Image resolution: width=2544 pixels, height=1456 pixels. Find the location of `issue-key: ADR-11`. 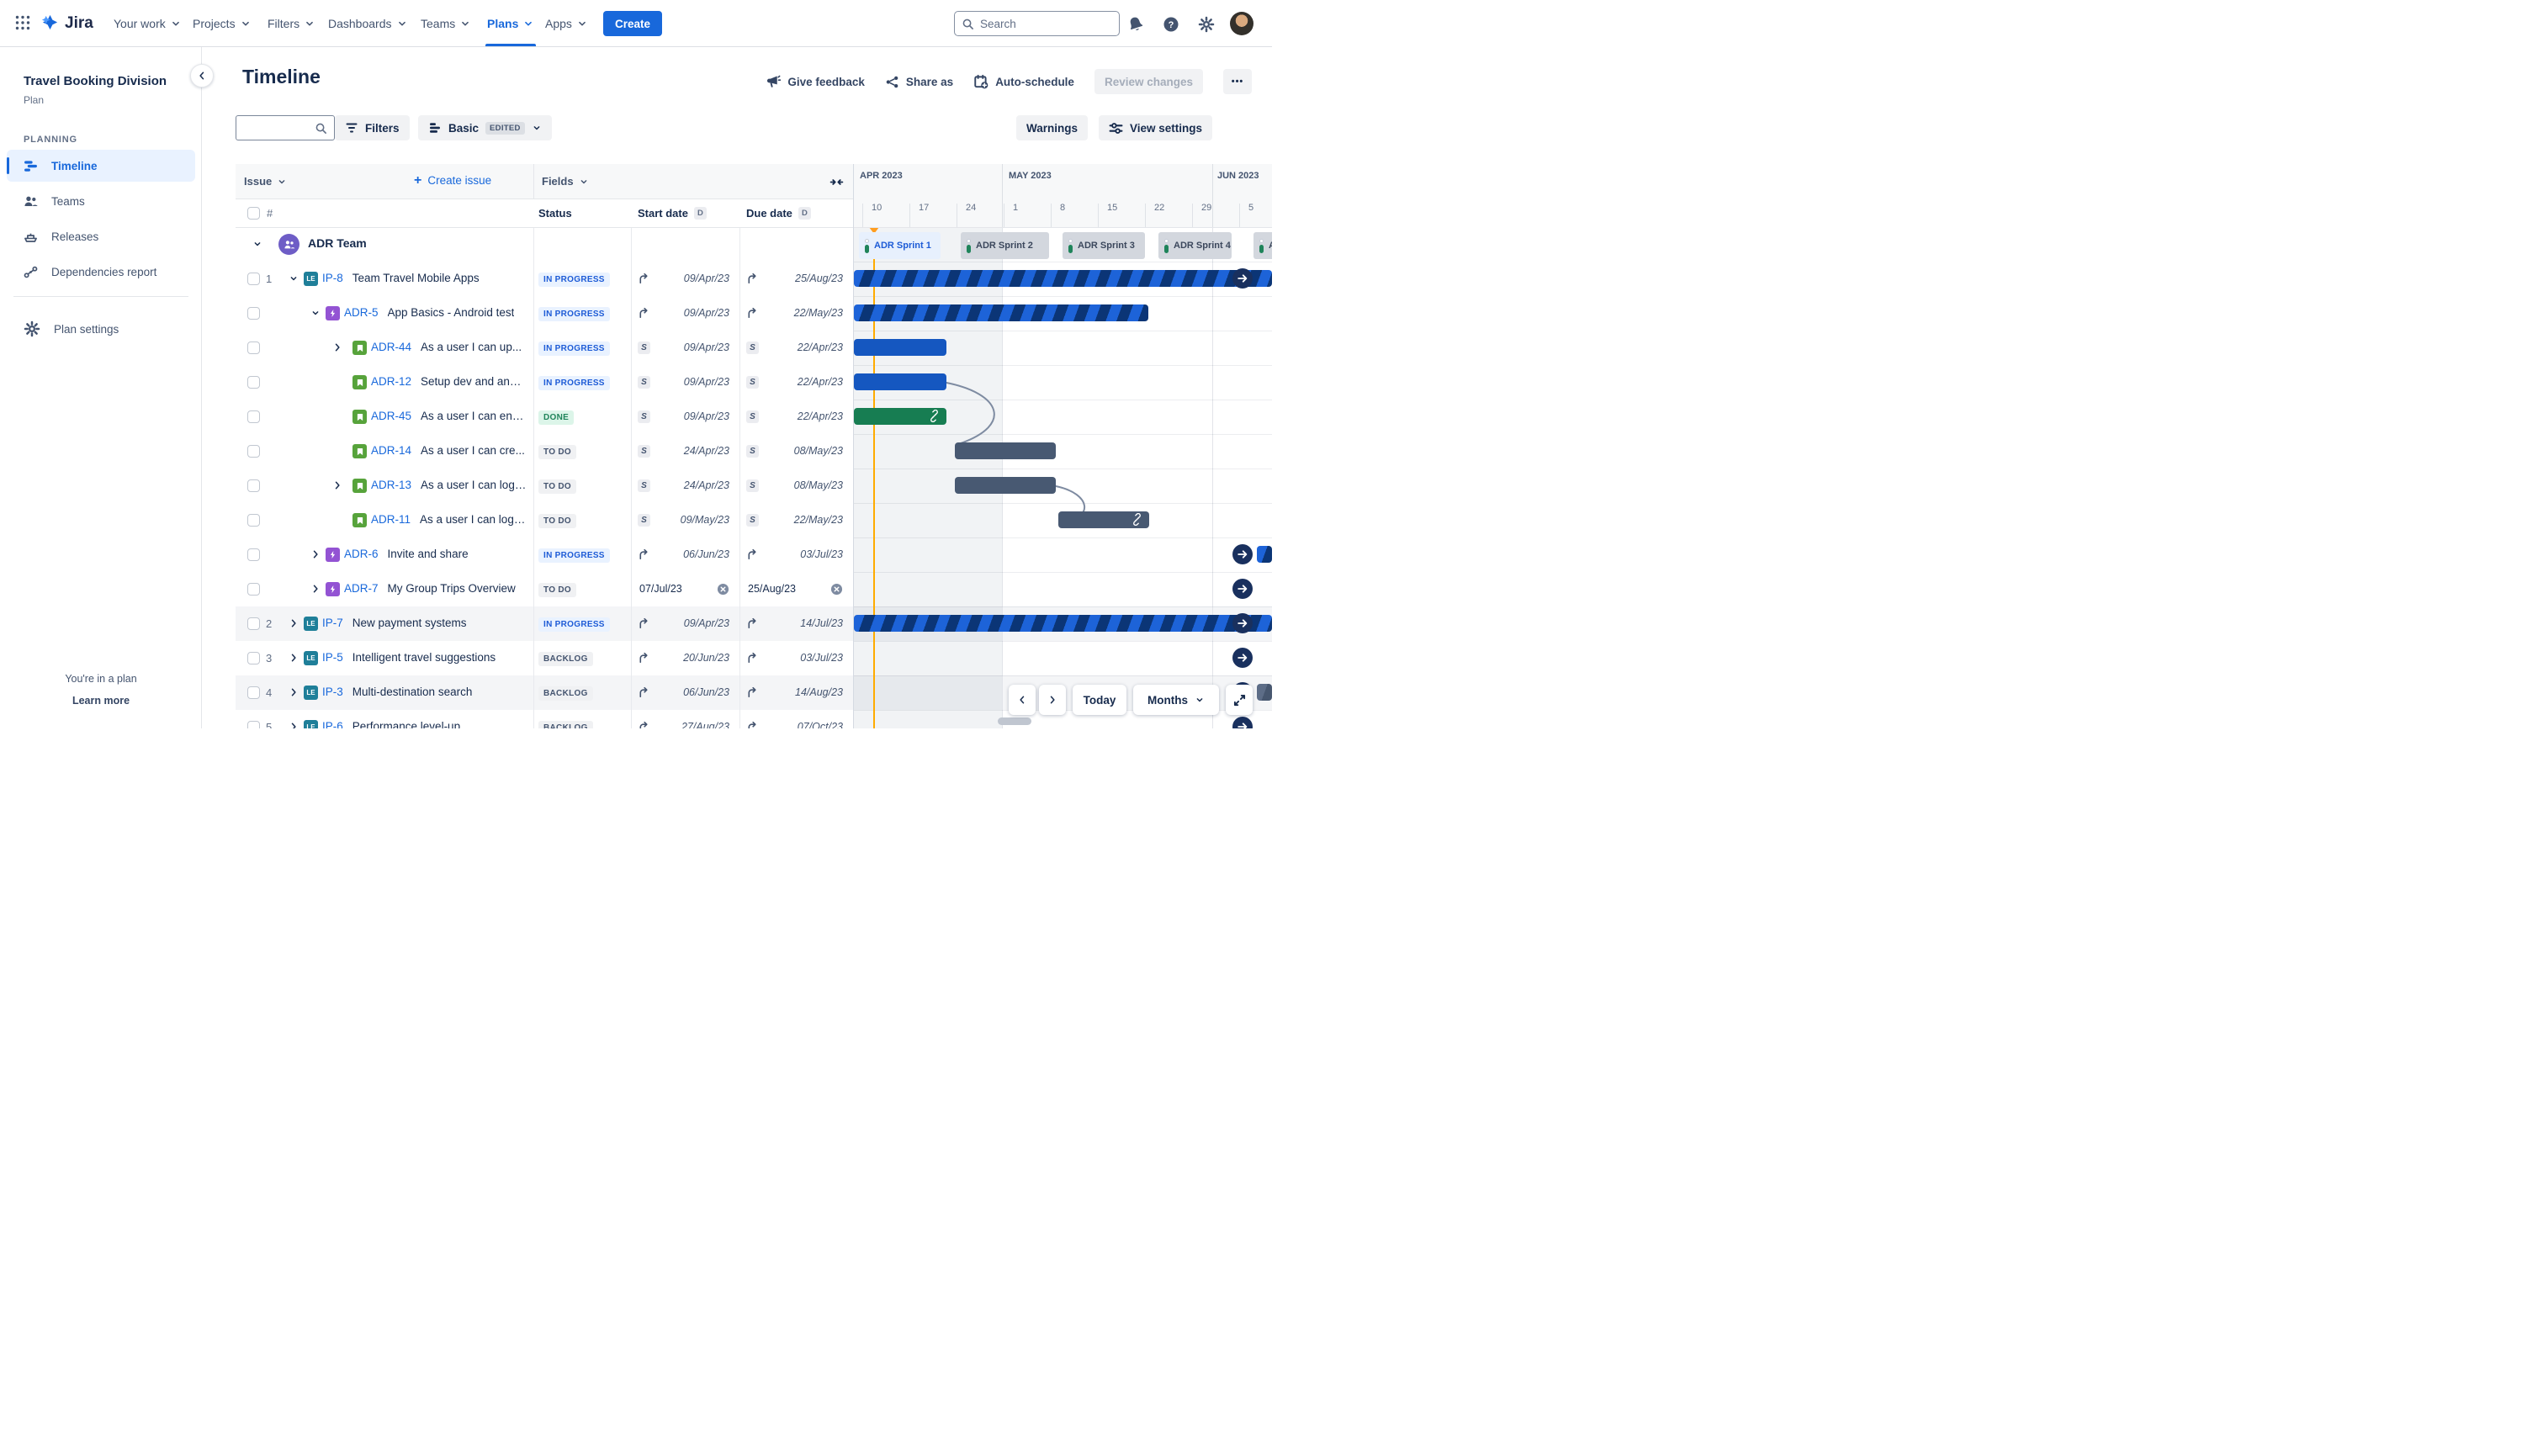

issue-key: ADR-11 is located at coordinates (391, 519).